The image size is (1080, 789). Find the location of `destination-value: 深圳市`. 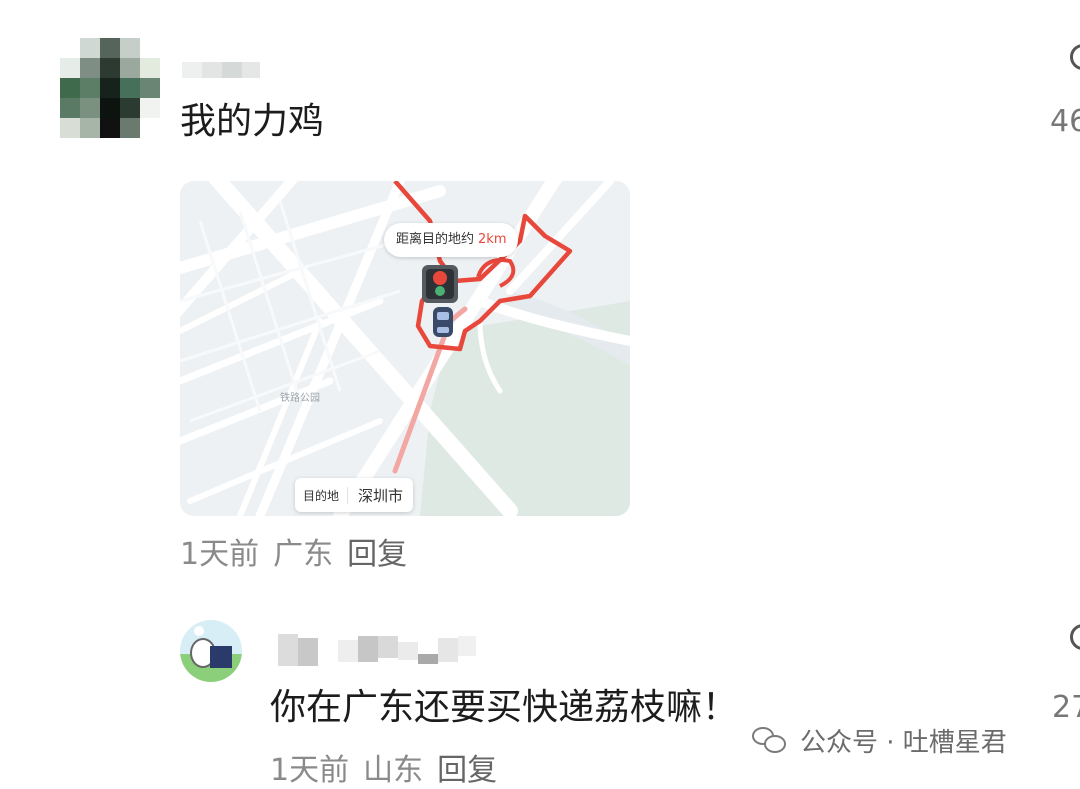

destination-value: 深圳市 is located at coordinates (381, 495).